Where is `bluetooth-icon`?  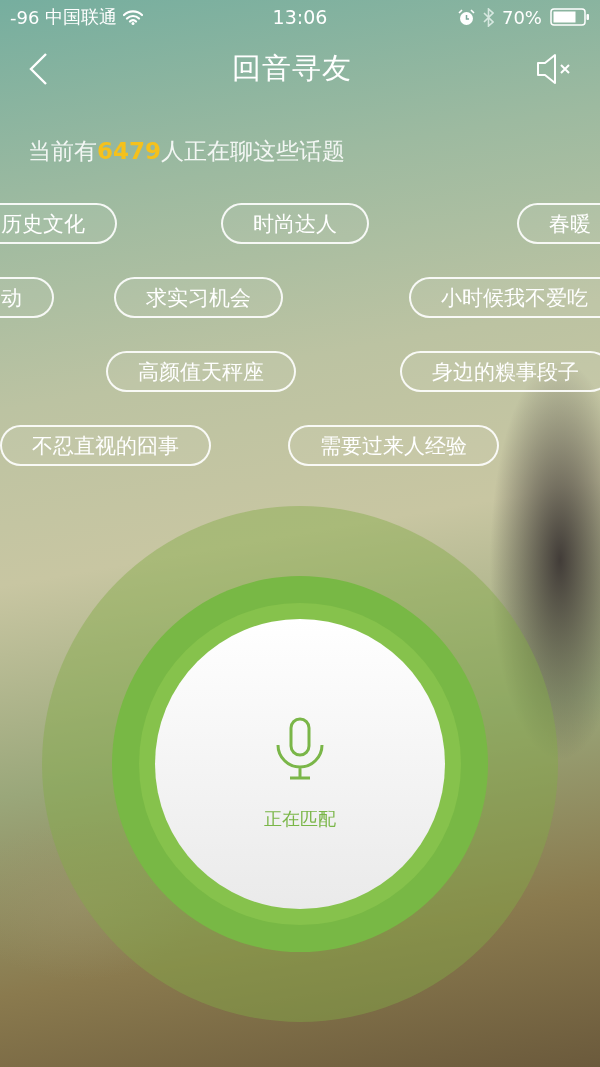 bluetooth-icon is located at coordinates (488, 17).